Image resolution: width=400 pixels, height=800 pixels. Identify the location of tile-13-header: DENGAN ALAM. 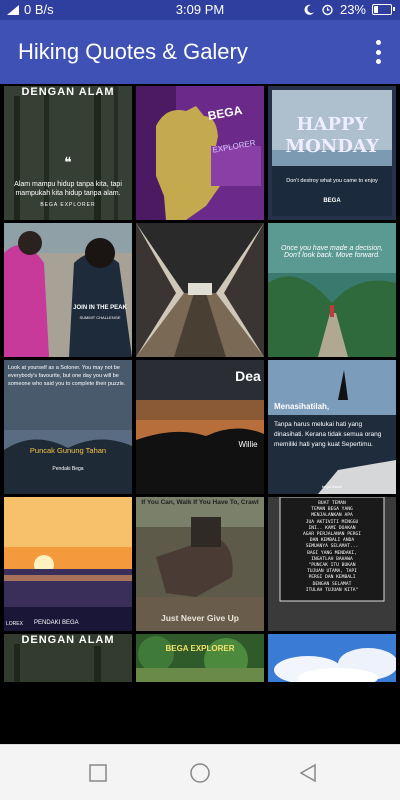
(68, 640).